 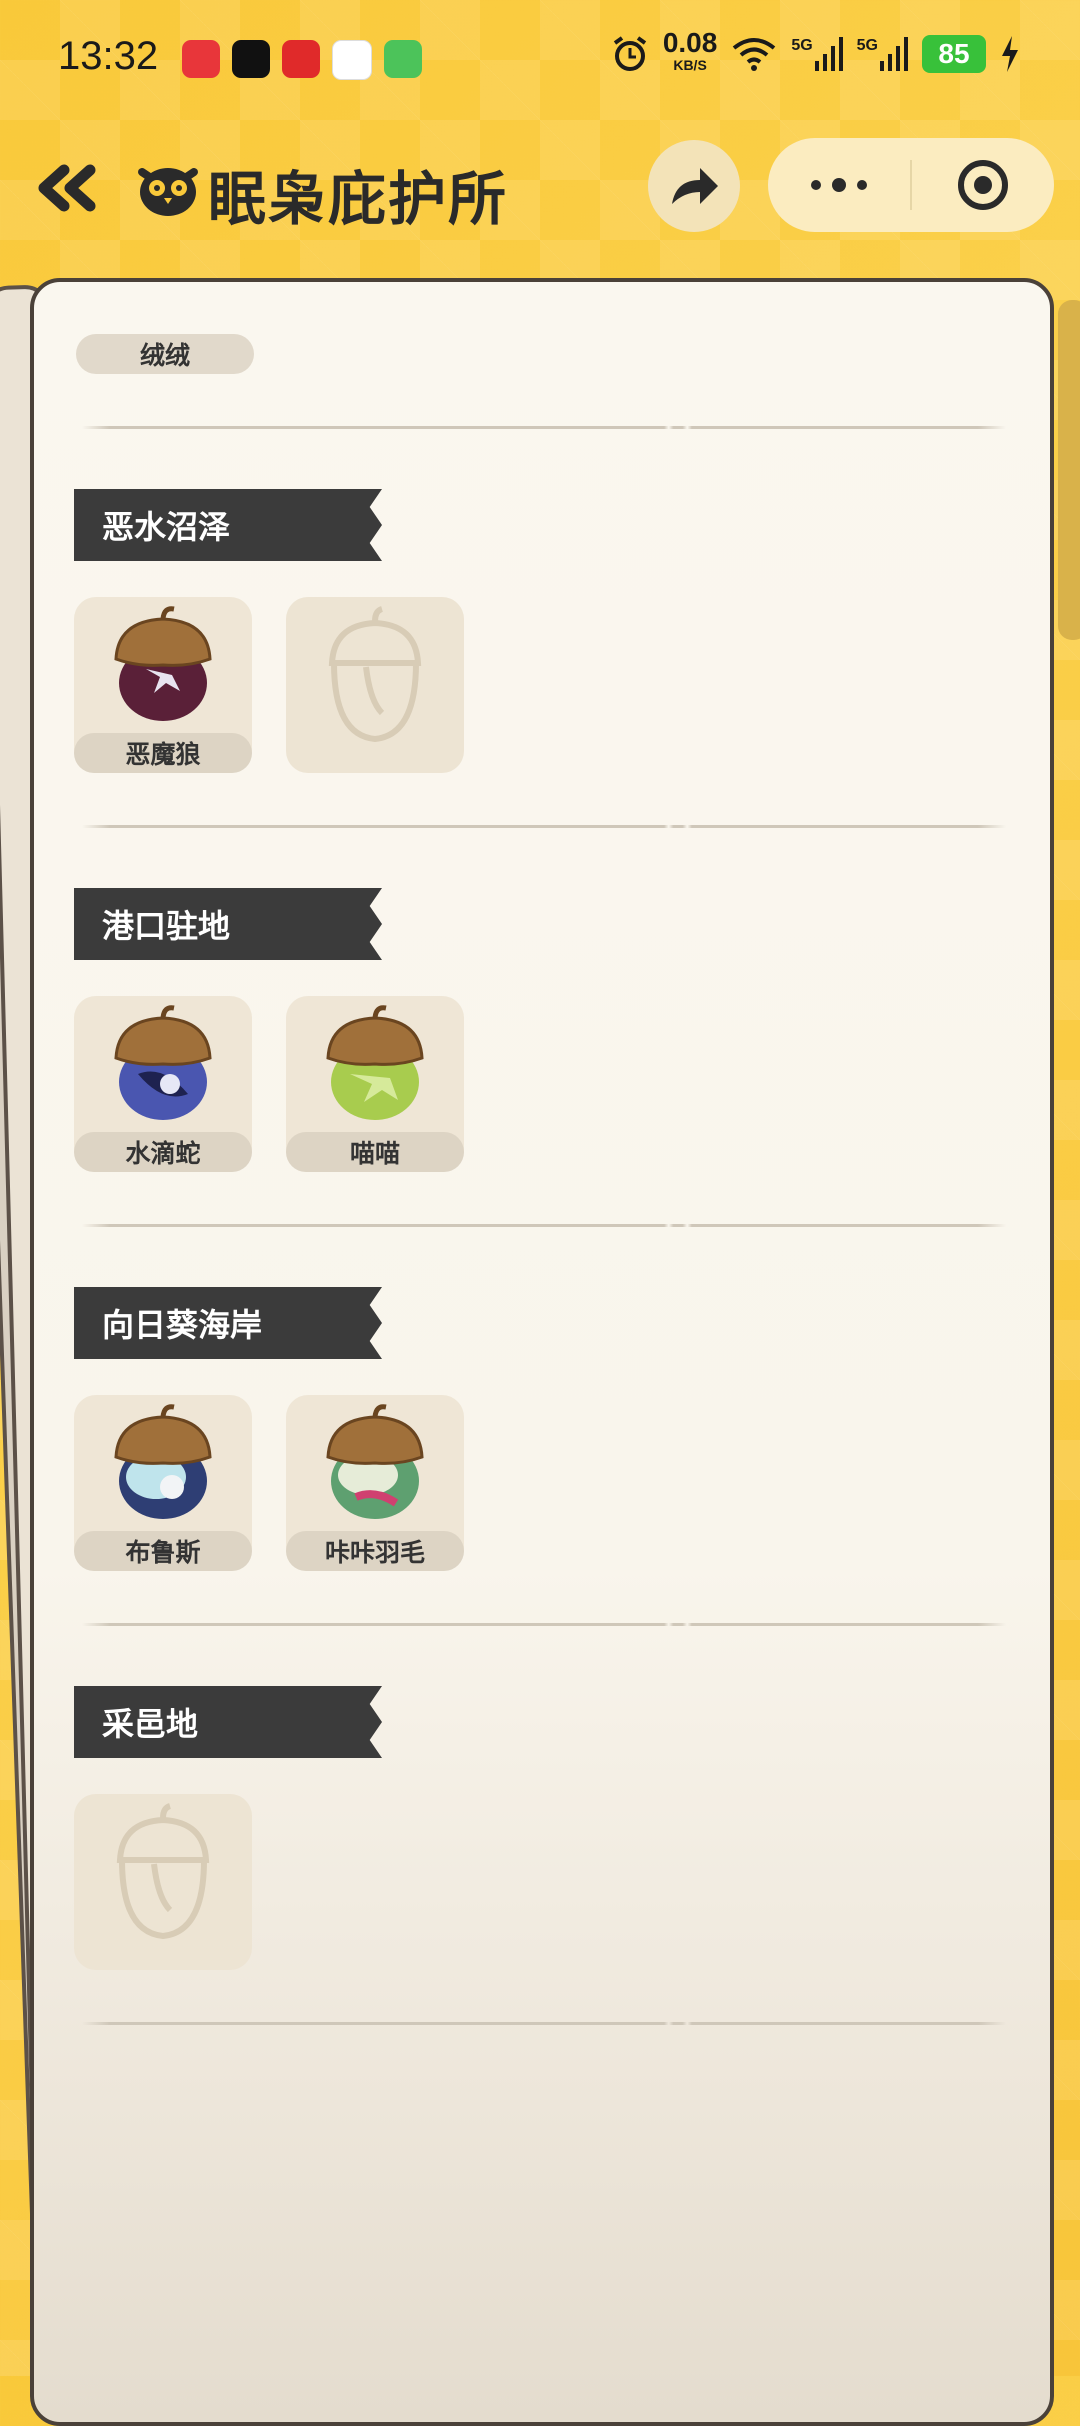 What do you see at coordinates (754, 54) in the screenshot?
I see `wifi-icon` at bounding box center [754, 54].